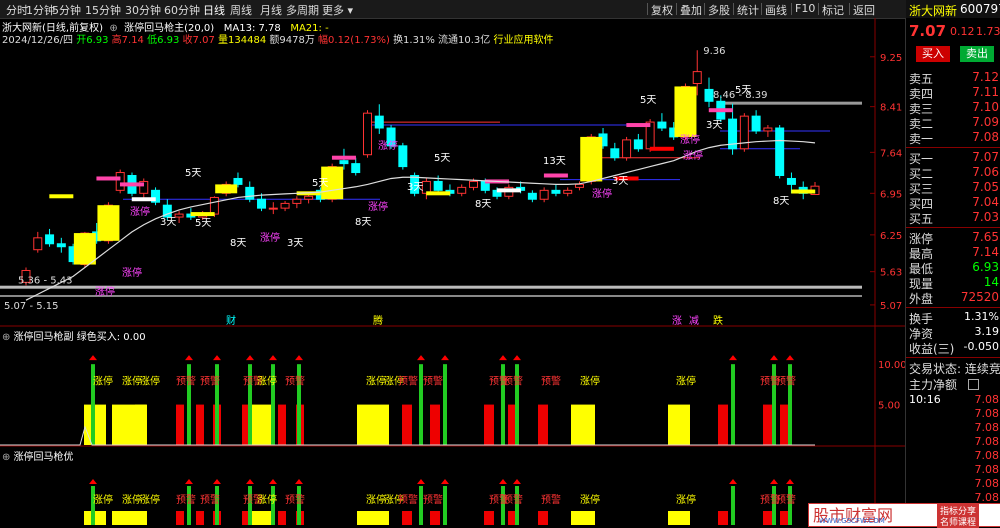 The height and width of the screenshot is (528, 1000). I want to click on stat-value: 72520, so click(979, 297).